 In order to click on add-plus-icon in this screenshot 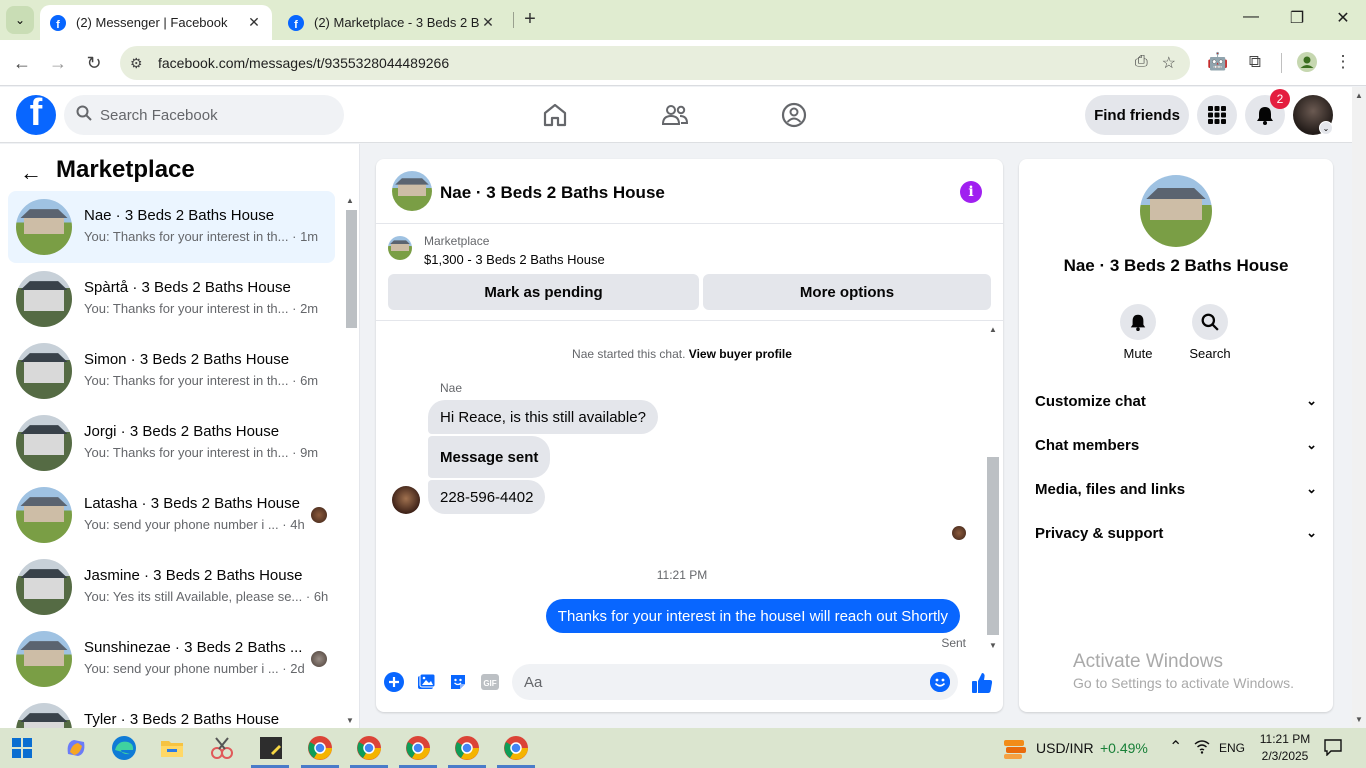, I will do `click(395, 683)`.